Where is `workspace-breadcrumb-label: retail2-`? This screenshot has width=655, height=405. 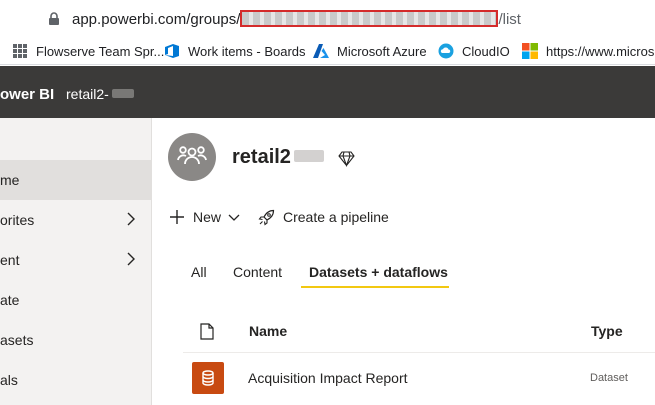
workspace-breadcrumb-label: retail2- is located at coordinates (87, 94).